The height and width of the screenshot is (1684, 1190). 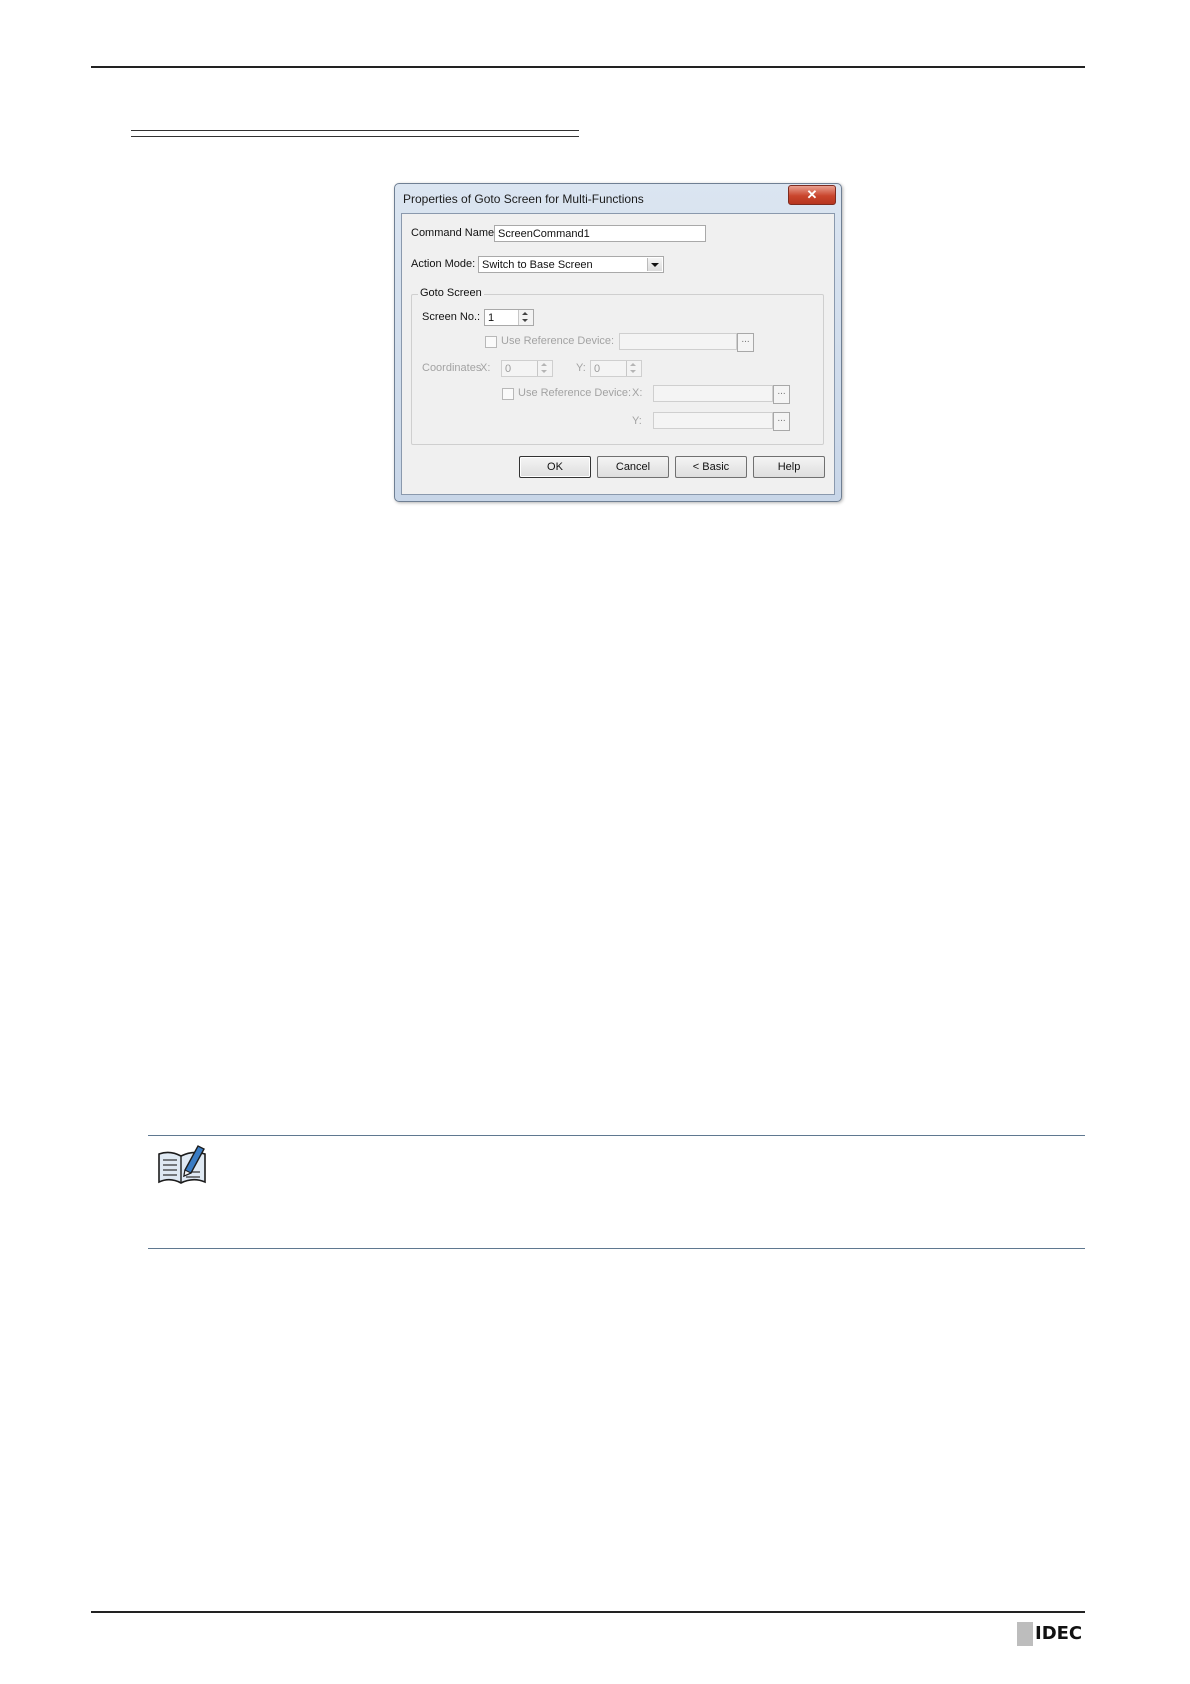 What do you see at coordinates (527, 368) in the screenshot?
I see `coordinate-x-stepper: 0` at bounding box center [527, 368].